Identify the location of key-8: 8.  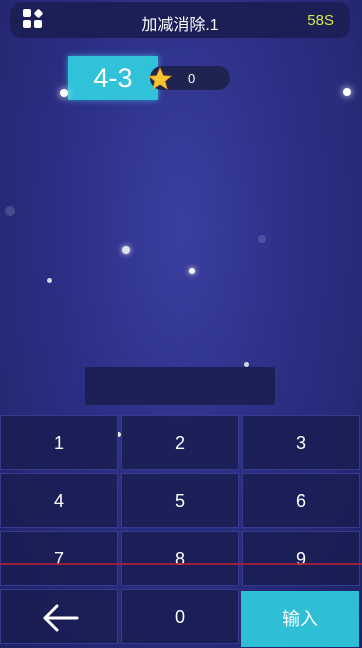
(180, 558).